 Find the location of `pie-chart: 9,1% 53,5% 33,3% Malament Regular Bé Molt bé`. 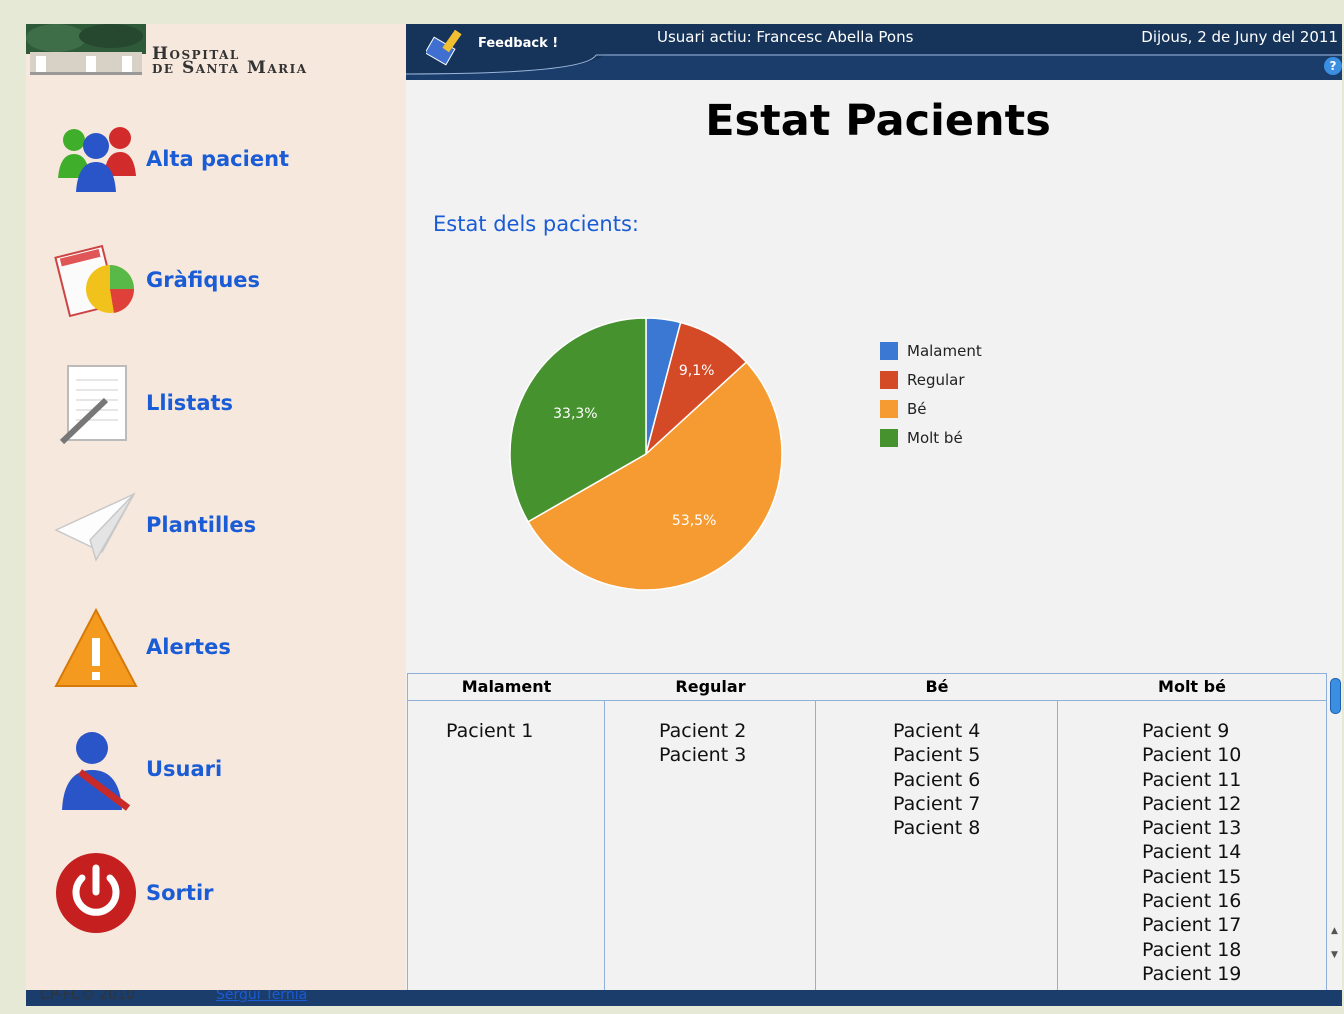

pie-chart: 9,1% 53,5% 33,3% Malament Regular Bé Molt bé is located at coordinates (745, 454).